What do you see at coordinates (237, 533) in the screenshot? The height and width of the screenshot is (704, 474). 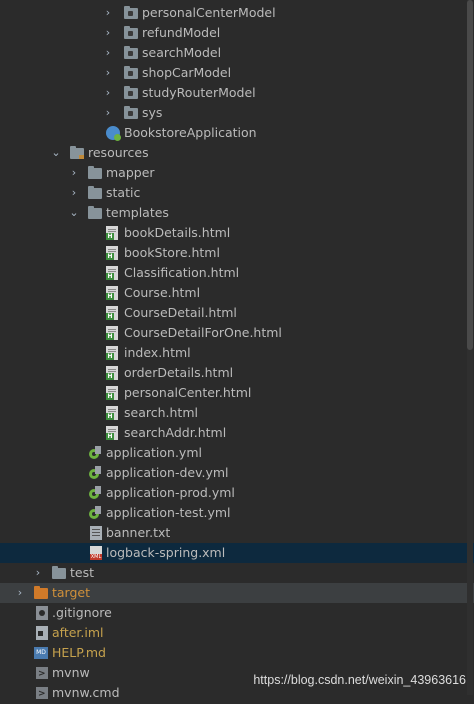 I see `tree-item-banner-txt: banner.txt` at bounding box center [237, 533].